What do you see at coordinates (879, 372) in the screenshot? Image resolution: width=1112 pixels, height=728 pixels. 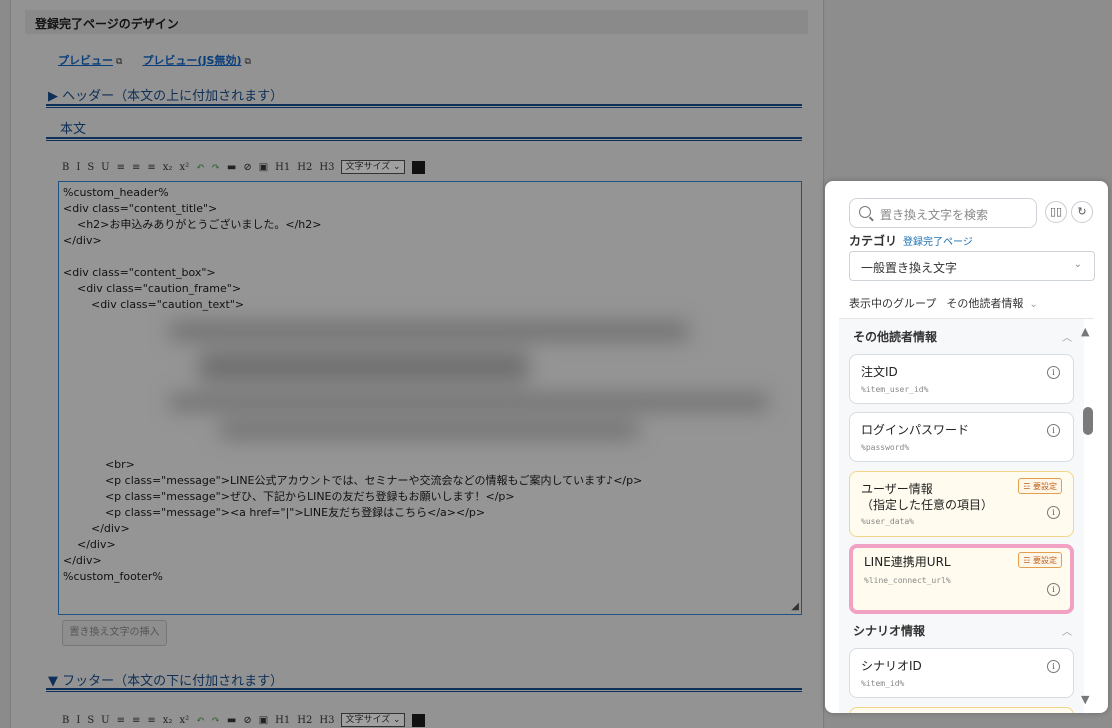 I see `card-title: 注文ID` at bounding box center [879, 372].